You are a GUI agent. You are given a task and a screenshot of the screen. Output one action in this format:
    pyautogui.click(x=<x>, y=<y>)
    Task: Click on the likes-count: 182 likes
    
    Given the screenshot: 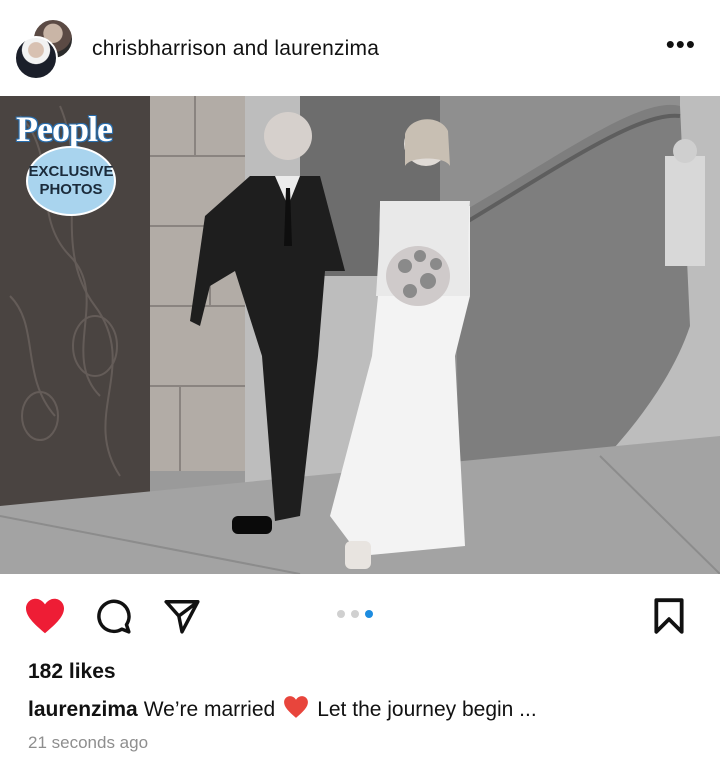 What is the action you would take?
    pyautogui.click(x=72, y=672)
    